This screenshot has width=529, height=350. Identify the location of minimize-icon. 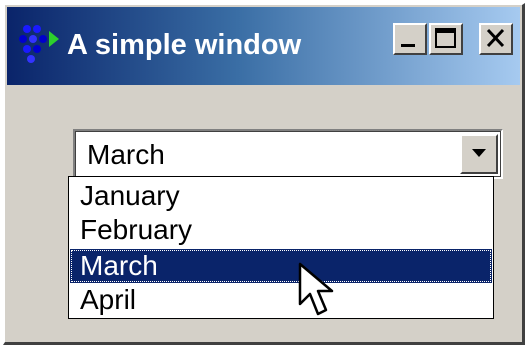
(408, 45).